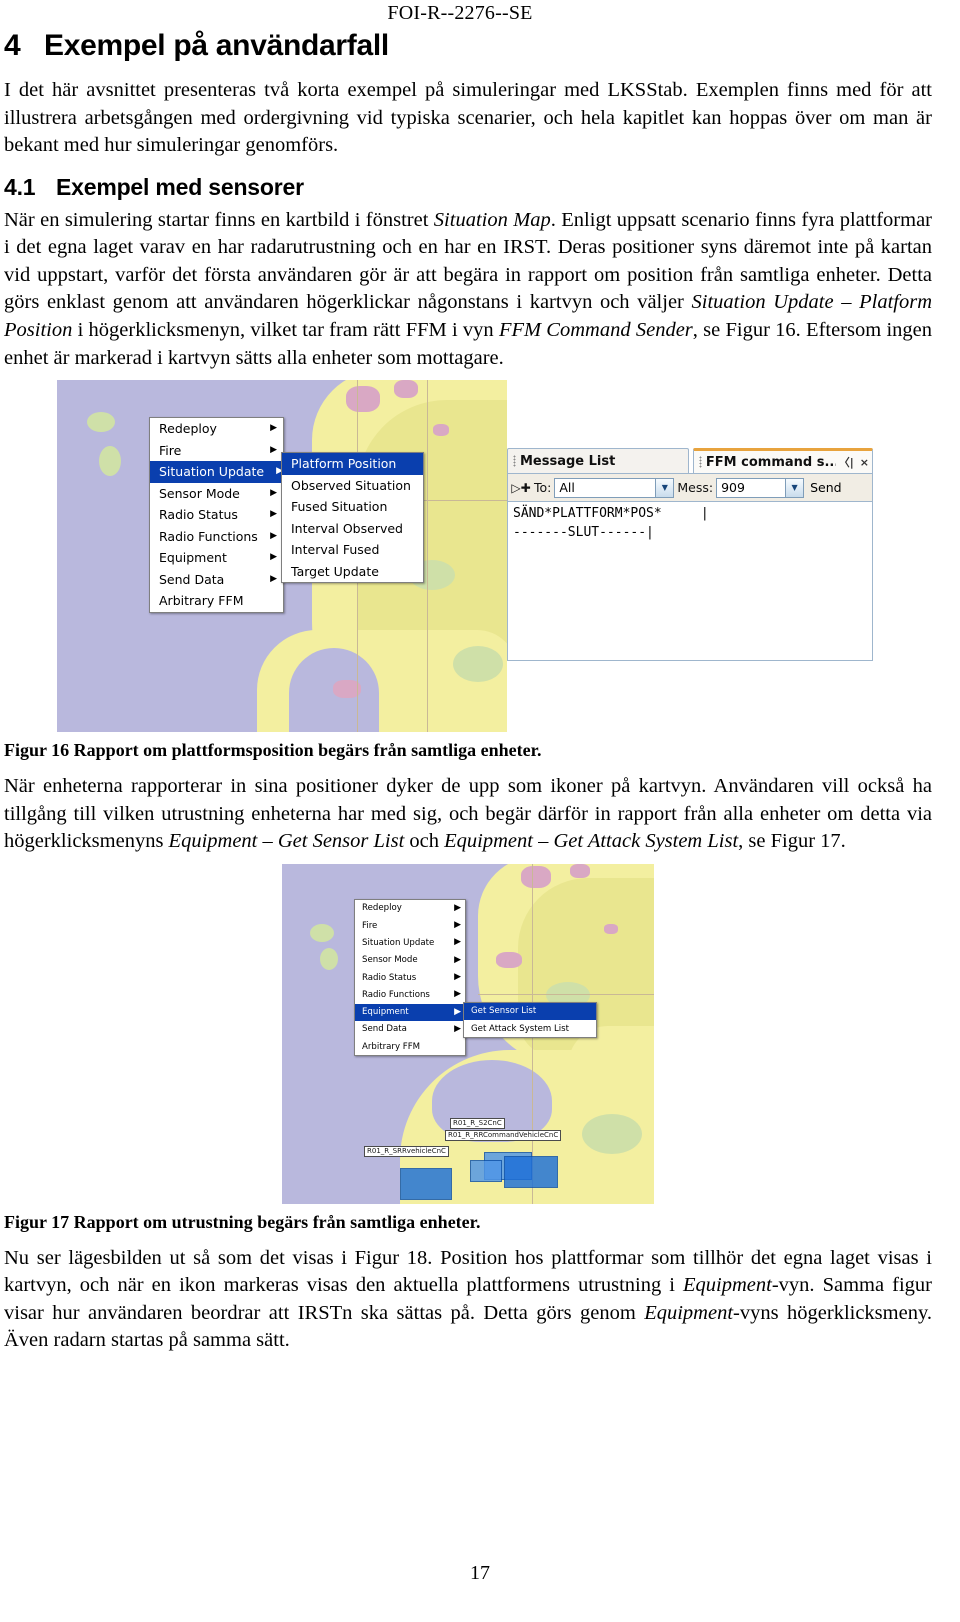 The width and height of the screenshot is (960, 1622). Describe the element at coordinates (760, 487) in the screenshot. I see `message-number-select: 909 ▼` at that location.